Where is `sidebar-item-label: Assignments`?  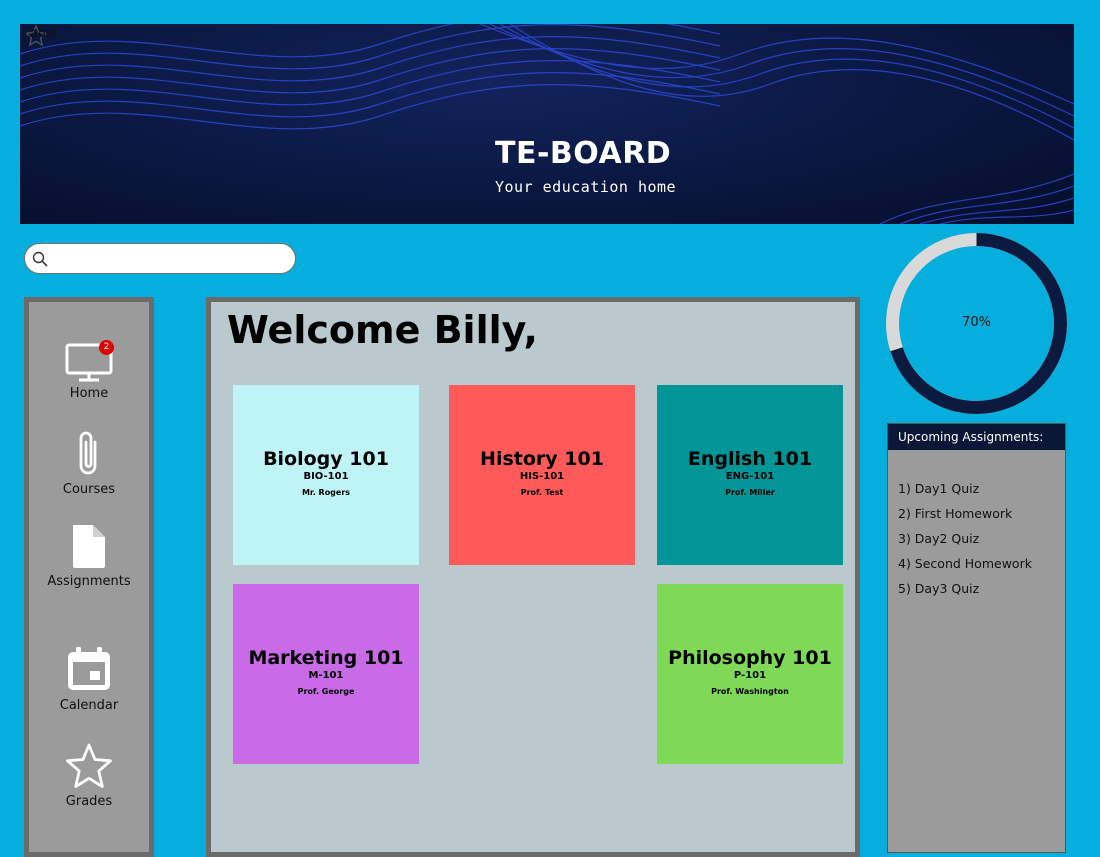
sidebar-item-label: Assignments is located at coordinates (89, 581).